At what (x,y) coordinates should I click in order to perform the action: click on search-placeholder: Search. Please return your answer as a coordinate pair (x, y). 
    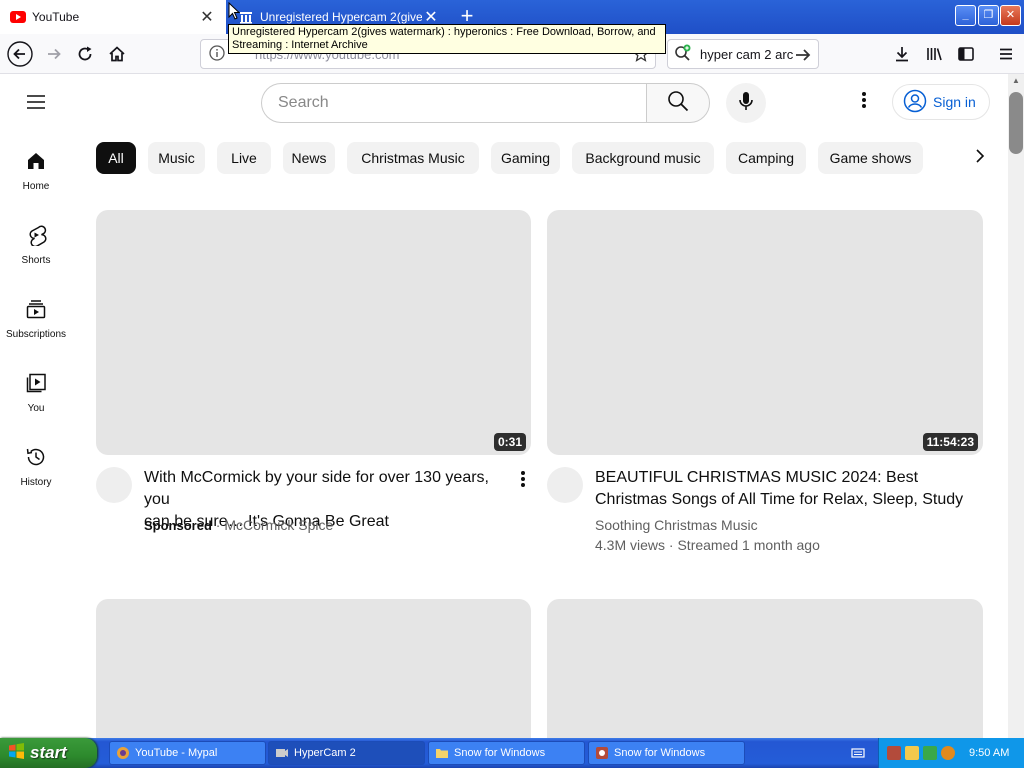
    Looking at the image, I should click on (303, 102).